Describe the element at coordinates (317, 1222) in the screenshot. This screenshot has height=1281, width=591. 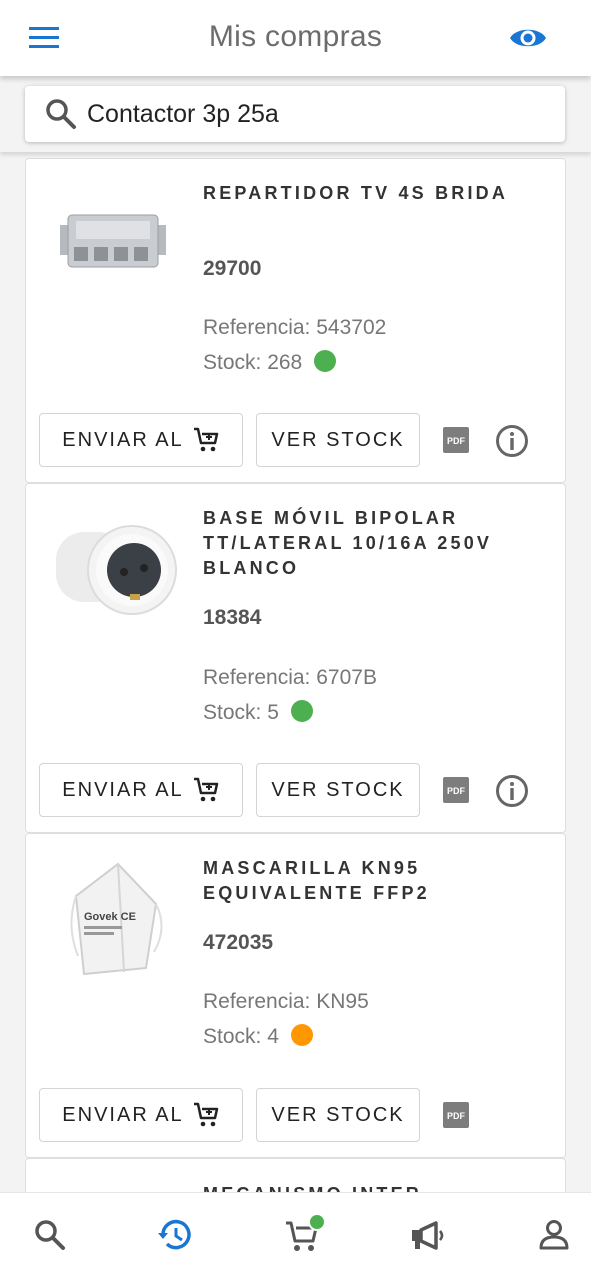
I see `cart-badge` at that location.